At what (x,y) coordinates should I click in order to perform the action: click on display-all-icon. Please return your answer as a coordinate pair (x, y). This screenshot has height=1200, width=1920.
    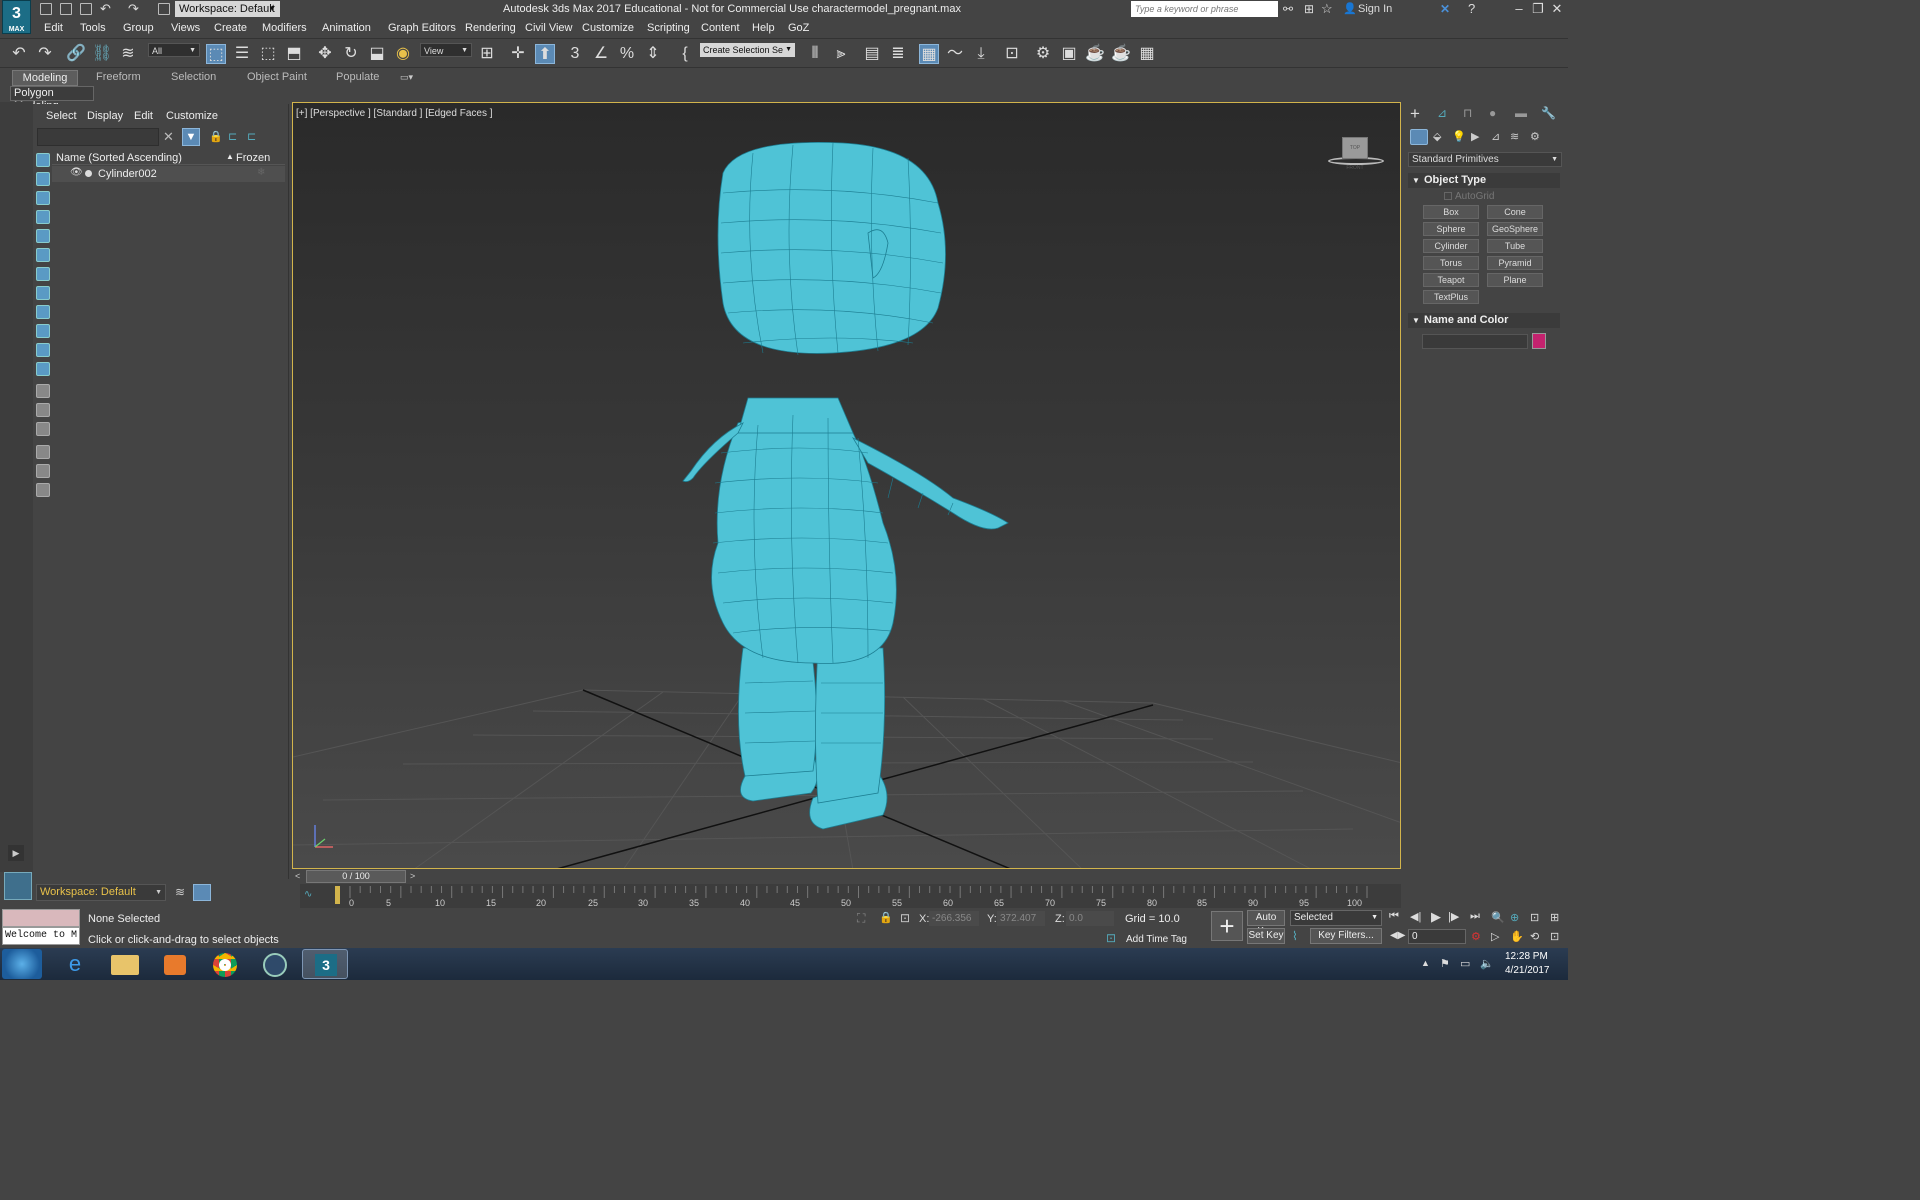
    Looking at the image, I should click on (43, 391).